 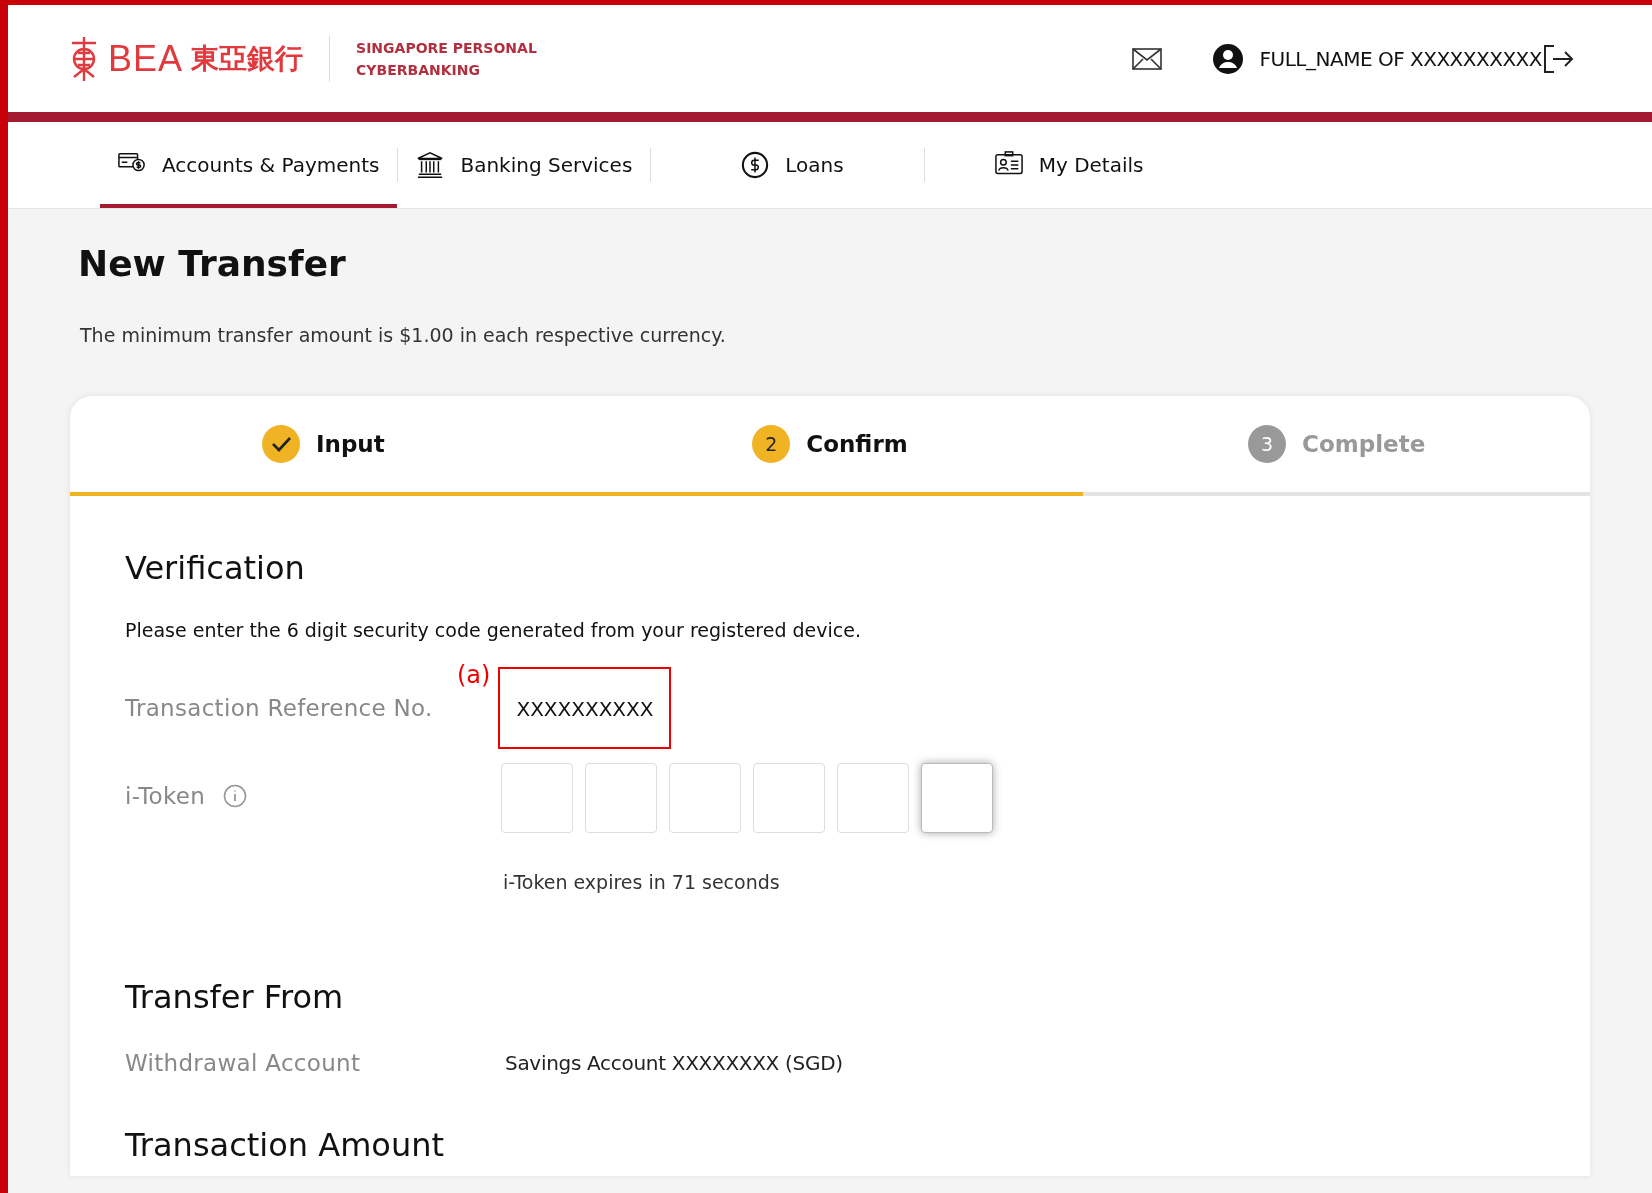 I want to click on section-title: Verification, so click(x=215, y=568).